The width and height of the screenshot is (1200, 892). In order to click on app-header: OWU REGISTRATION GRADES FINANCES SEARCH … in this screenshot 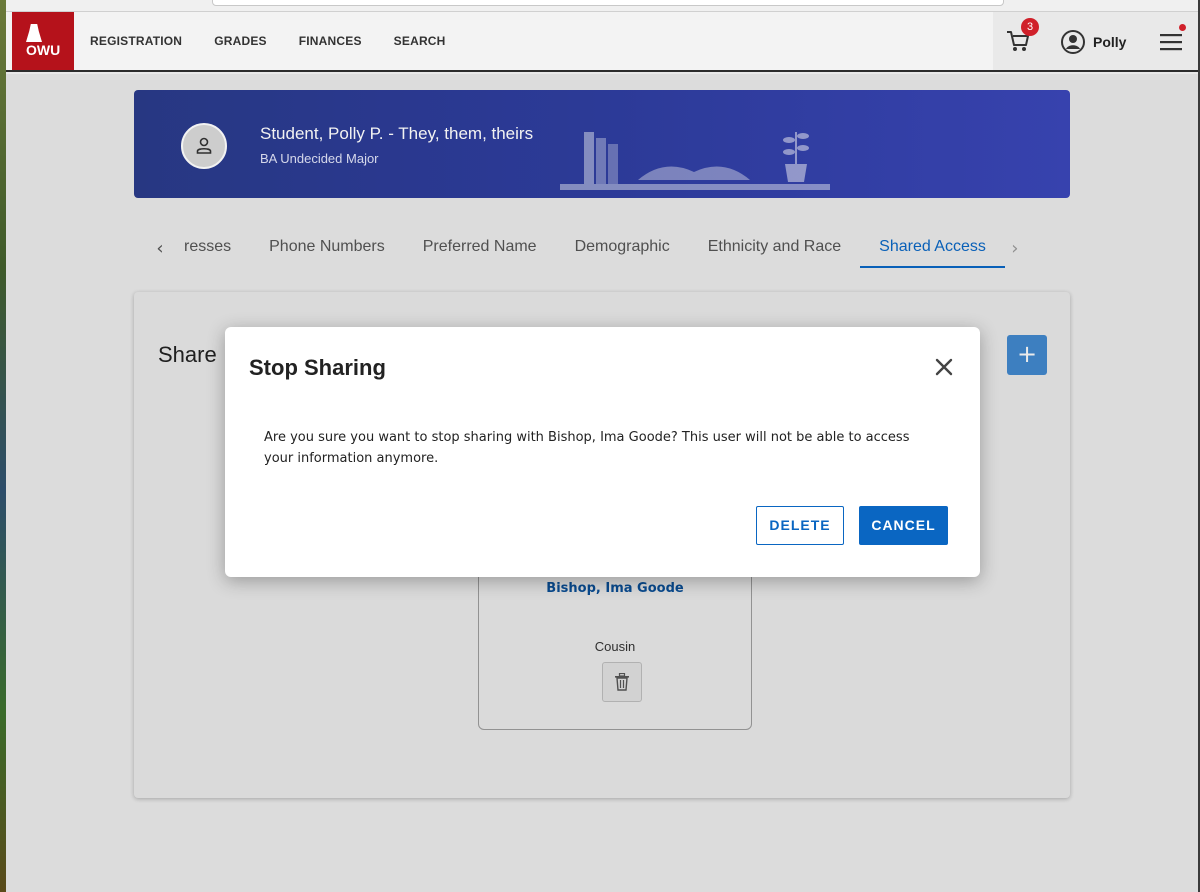, I will do `click(602, 42)`.